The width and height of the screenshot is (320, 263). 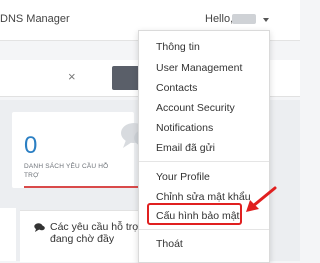 What do you see at coordinates (199, 68) in the screenshot?
I see `menu-item-user-management: User Management` at bounding box center [199, 68].